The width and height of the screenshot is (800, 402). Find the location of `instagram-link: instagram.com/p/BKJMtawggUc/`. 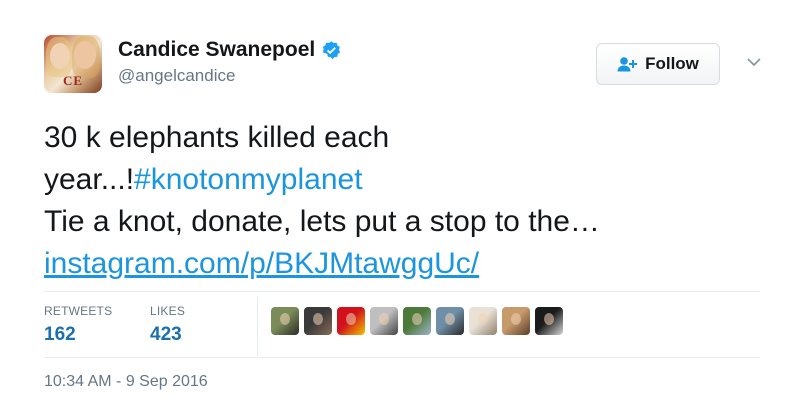

instagram-link: instagram.com/p/BKJMtawggUc/ is located at coordinates (261, 263).